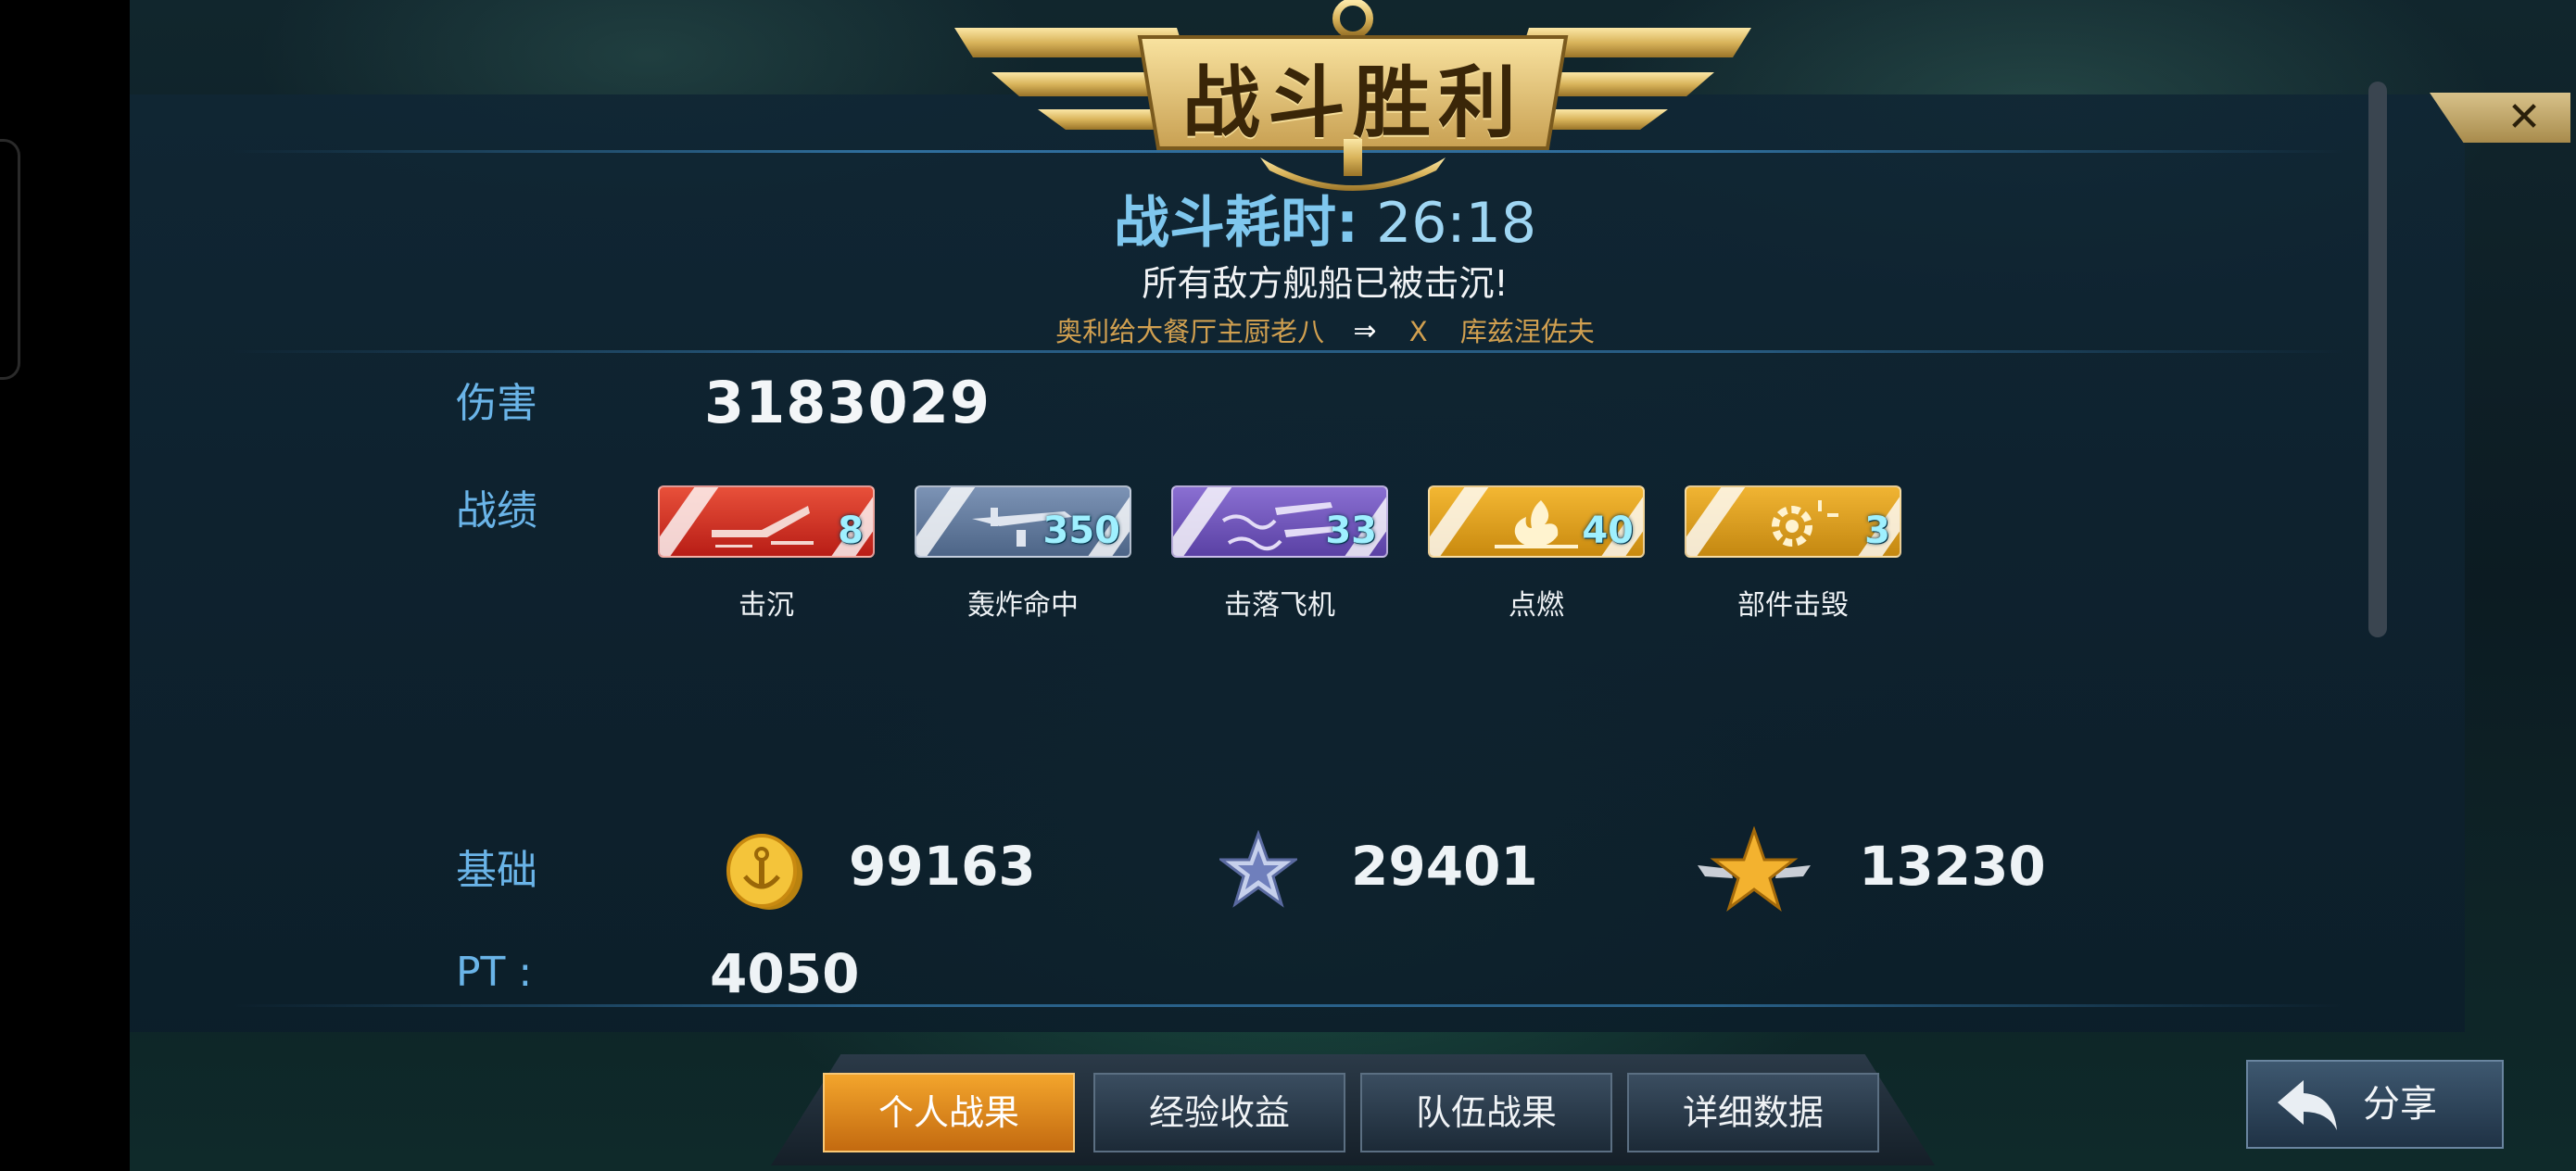  I want to click on merit-value: 13230, so click(1953, 867).